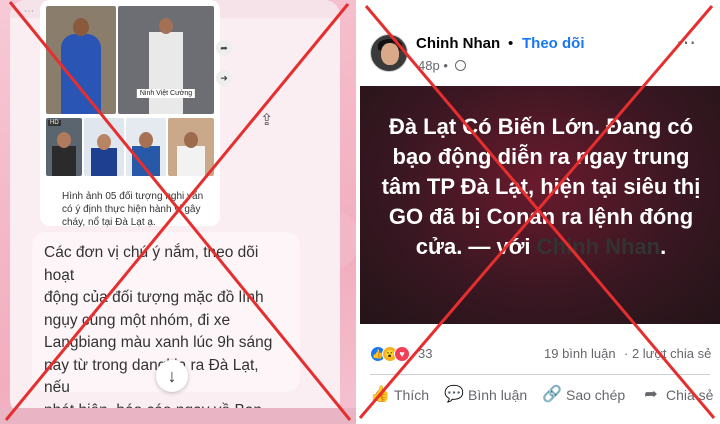 The image size is (720, 424). What do you see at coordinates (429, 65) in the screenshot?
I see `post-time: 48p` at bounding box center [429, 65].